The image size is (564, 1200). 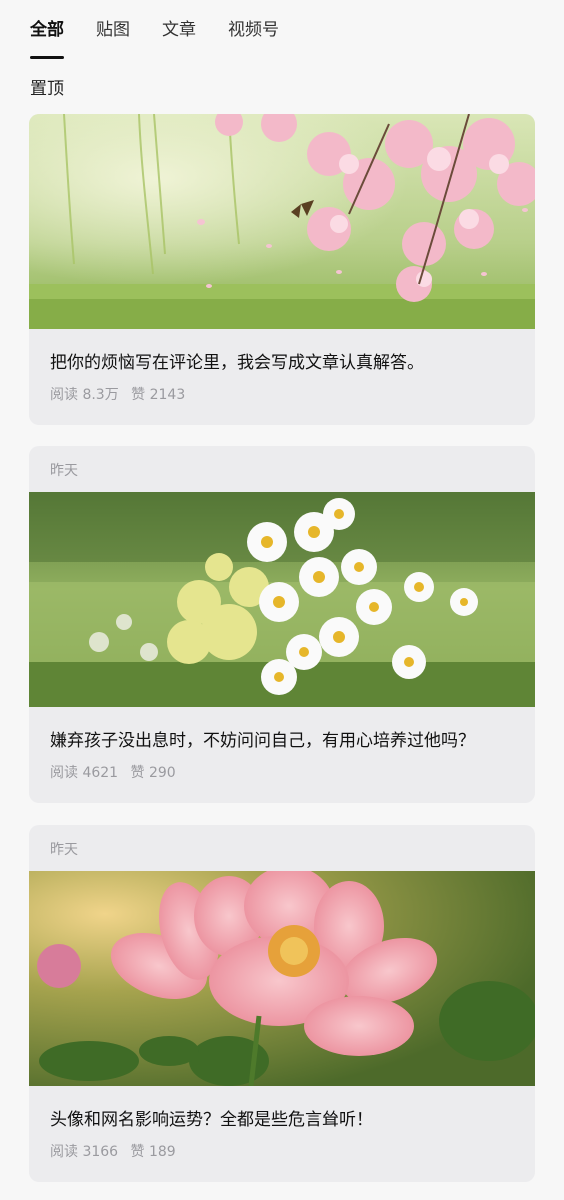 What do you see at coordinates (153, 1152) in the screenshot?
I see `like-count: 赞 189` at bounding box center [153, 1152].